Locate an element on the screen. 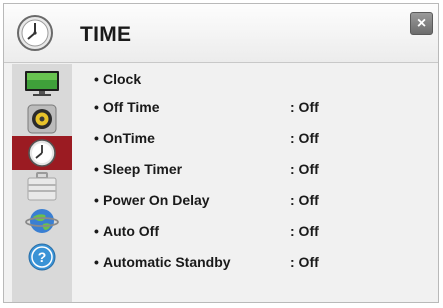 The image size is (443, 308). menu-item-power-on-delay: • Power On Delay : Off is located at coordinates (257, 200).